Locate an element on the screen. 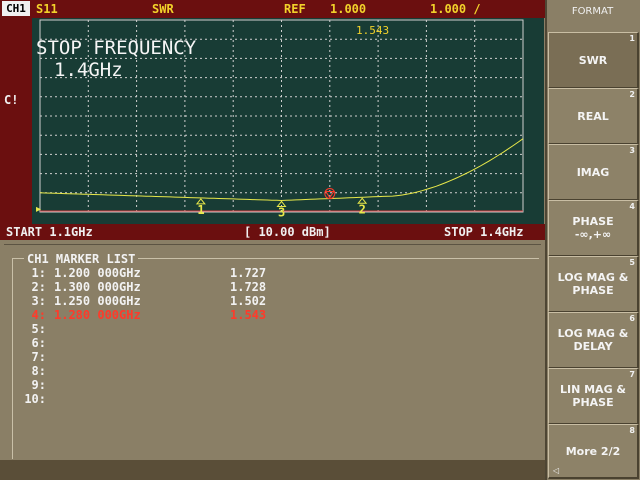 The image size is (640, 480). marker-frequency: 1.280 000GHz is located at coordinates (97, 315).